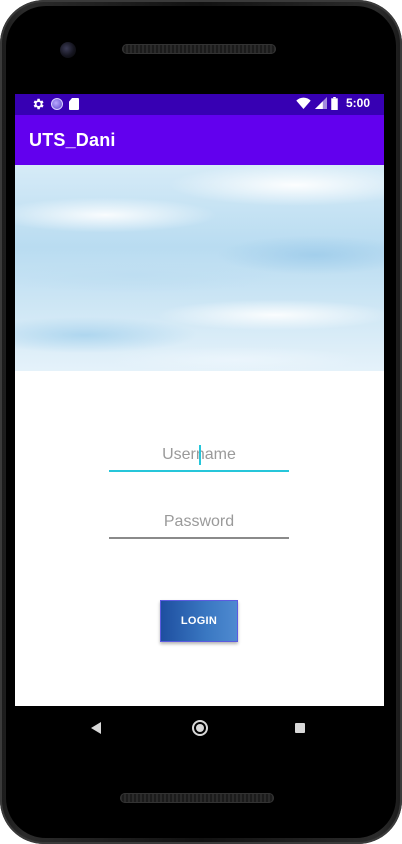 This screenshot has width=402, height=844. I want to click on login-button: LOGIN, so click(199, 621).